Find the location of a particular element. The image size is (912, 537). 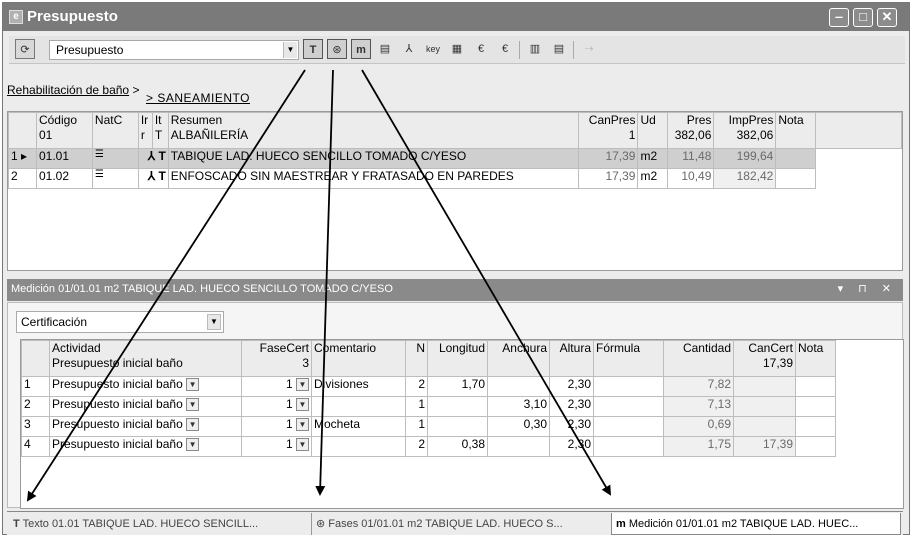

cell-imppres: 199,64 is located at coordinates (745, 158).